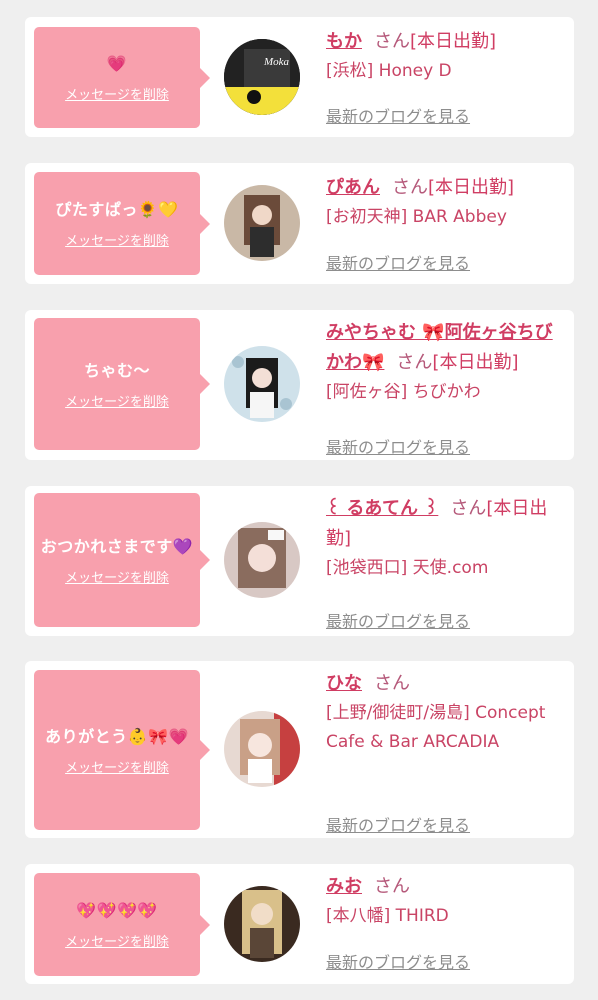  I want to click on shop-name: [上野/御徒町/湯島] Concept Cafe & Bar ARCADIA, so click(436, 727).